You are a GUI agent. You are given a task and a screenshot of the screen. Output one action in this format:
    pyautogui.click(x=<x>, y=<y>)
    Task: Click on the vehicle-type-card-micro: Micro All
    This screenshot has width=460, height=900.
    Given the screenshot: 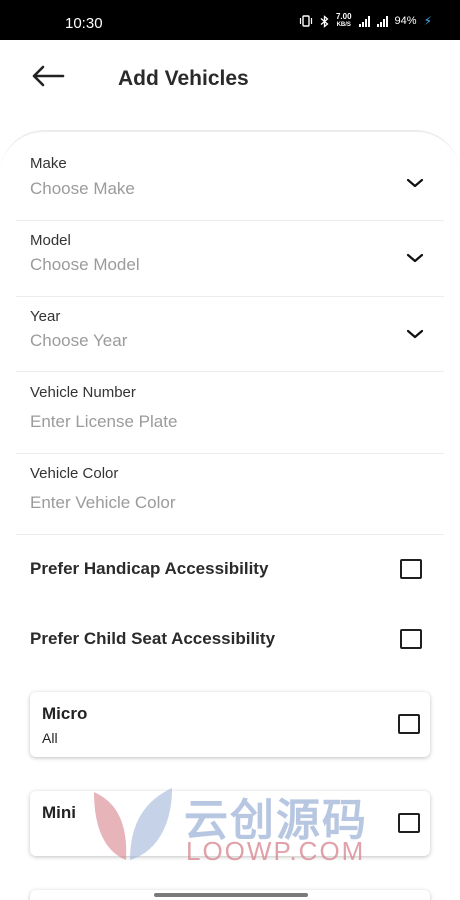 What is the action you would take?
    pyautogui.click(x=230, y=724)
    